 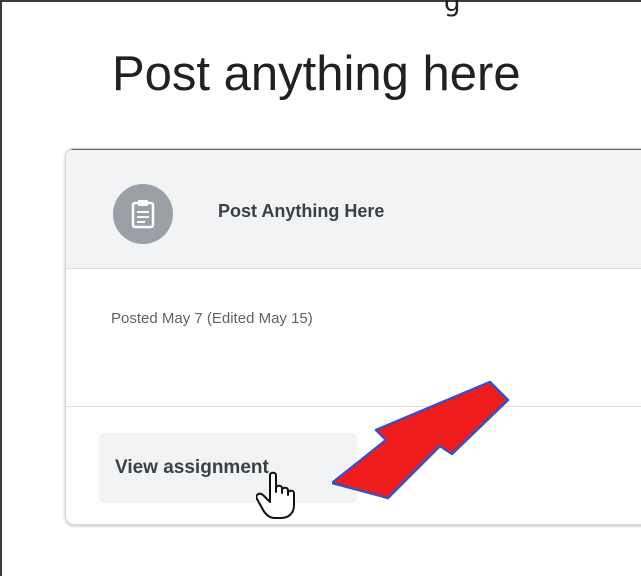 I want to click on assignment-icon, so click(x=143, y=214).